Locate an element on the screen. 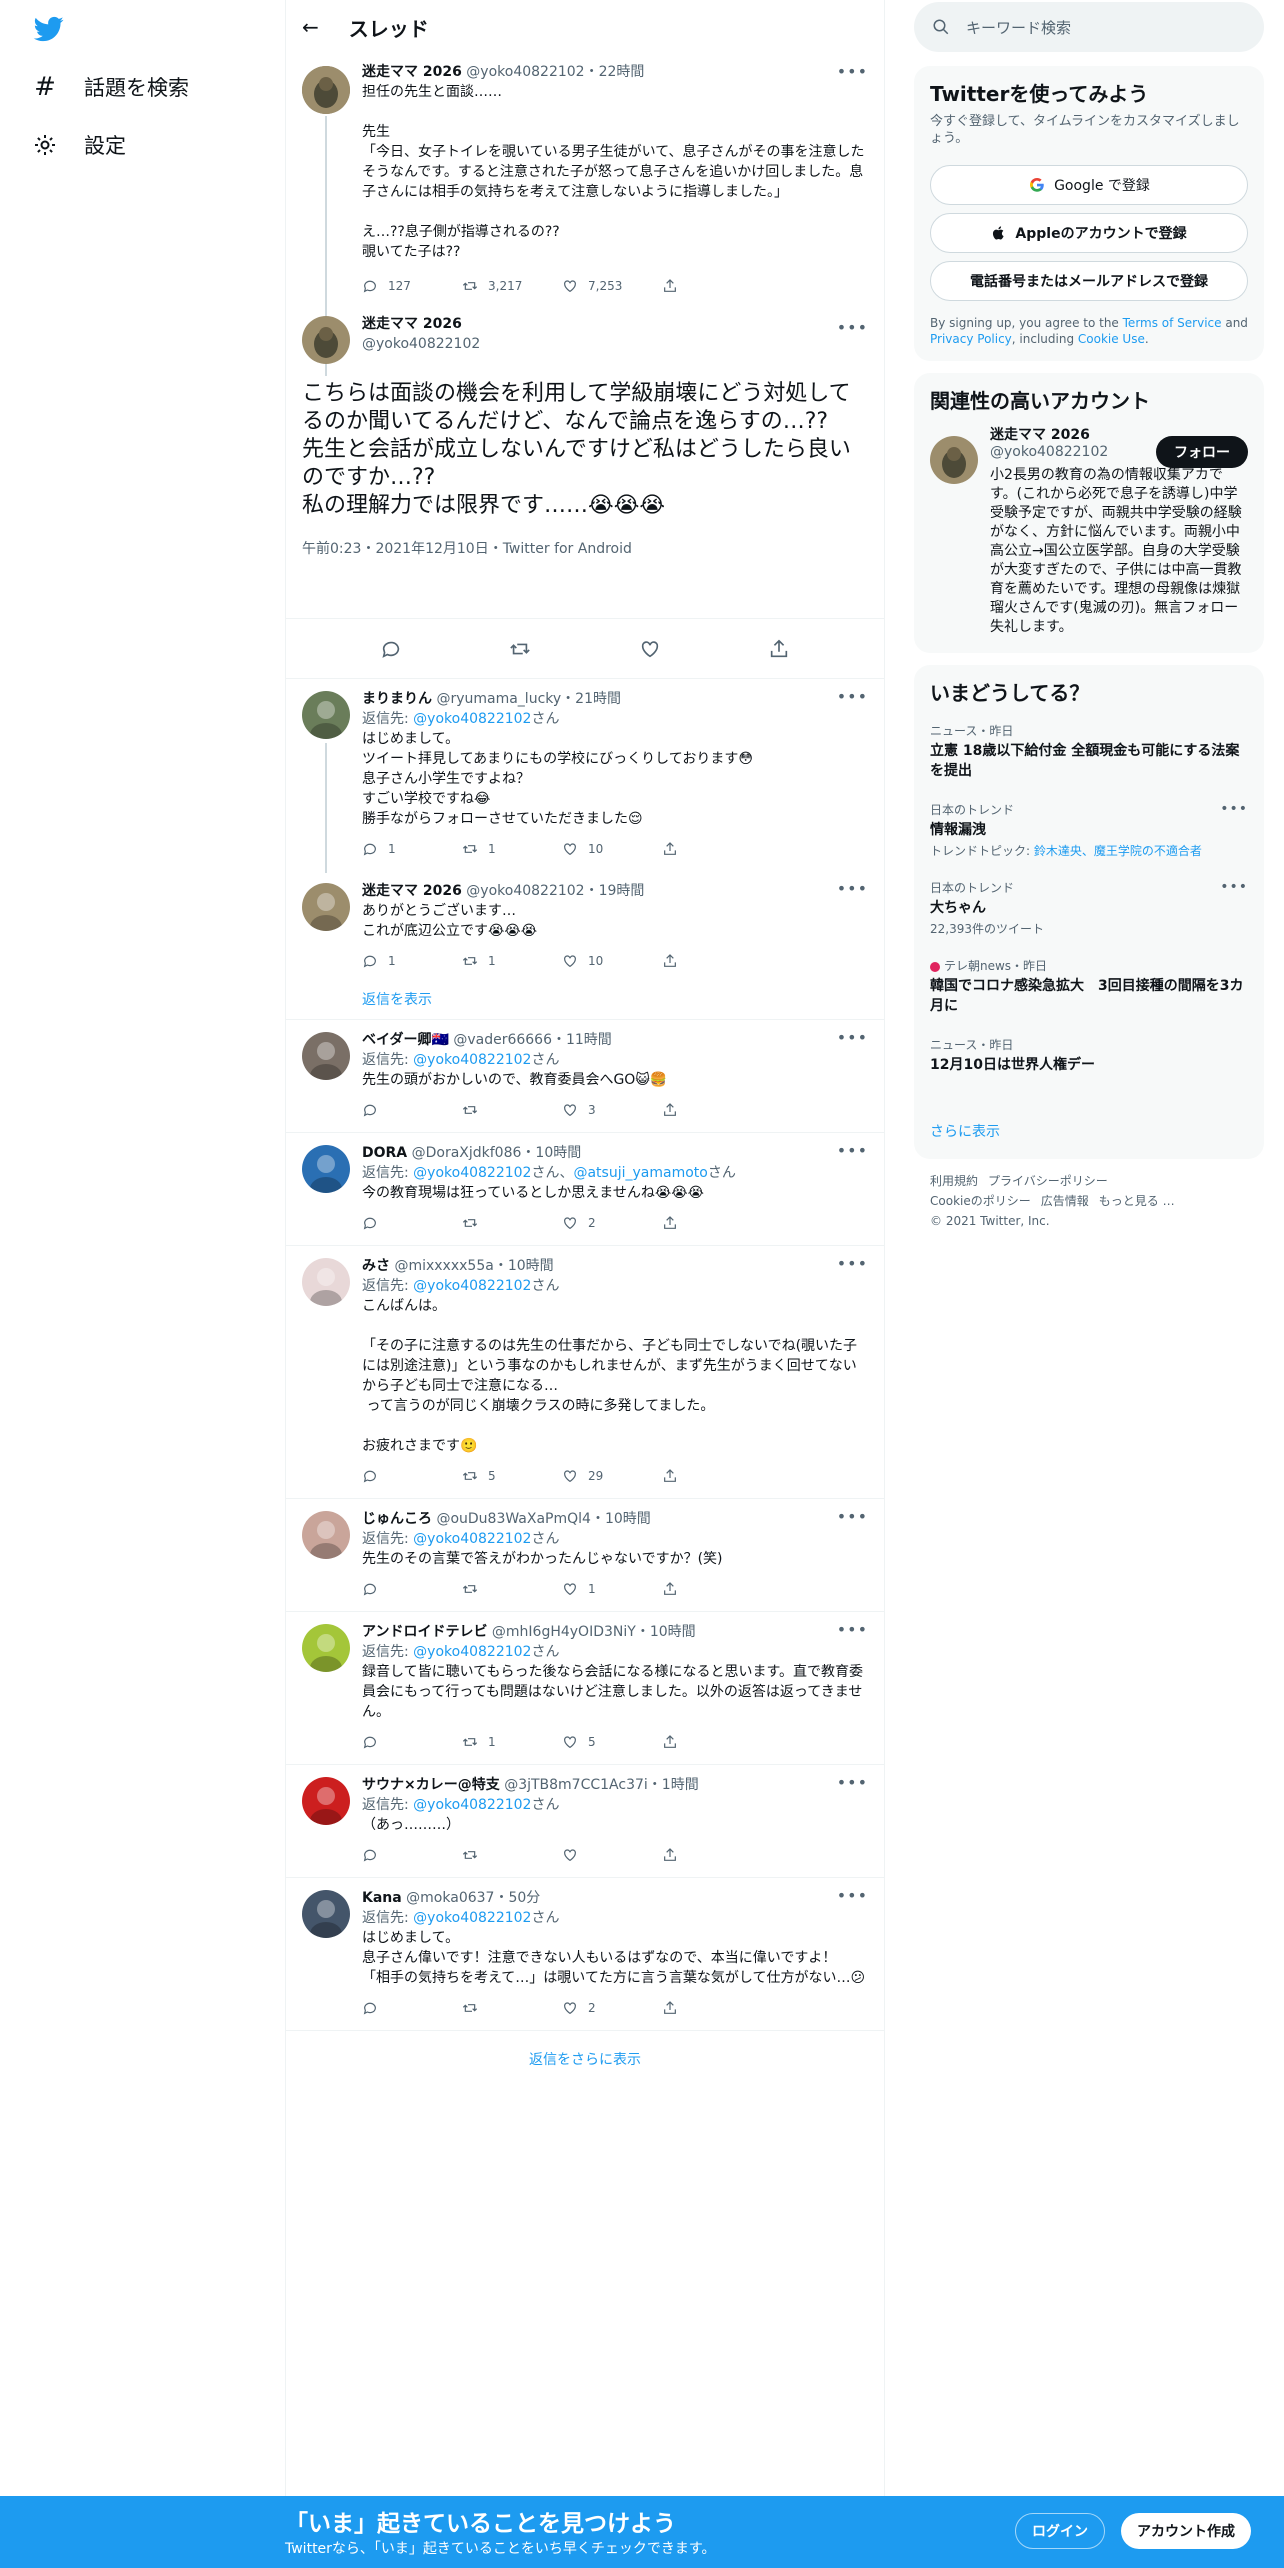  author-name: Kana is located at coordinates (382, 1898).